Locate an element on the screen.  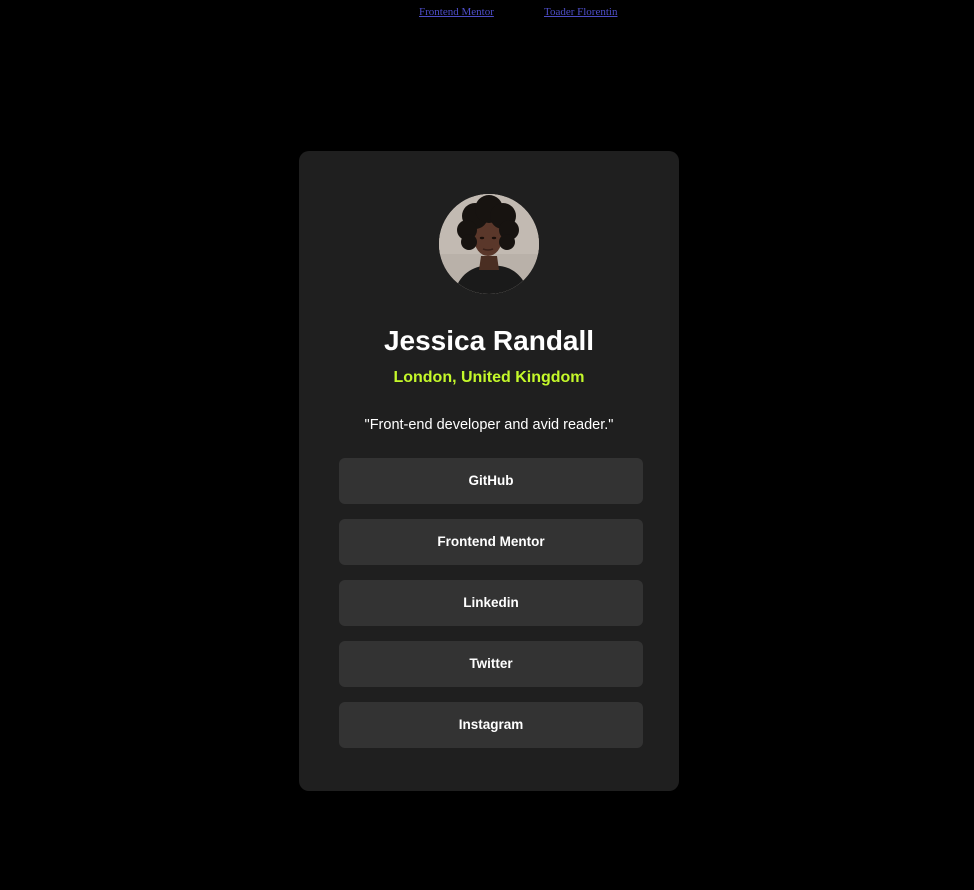
profile-photo-icon is located at coordinates (489, 244).